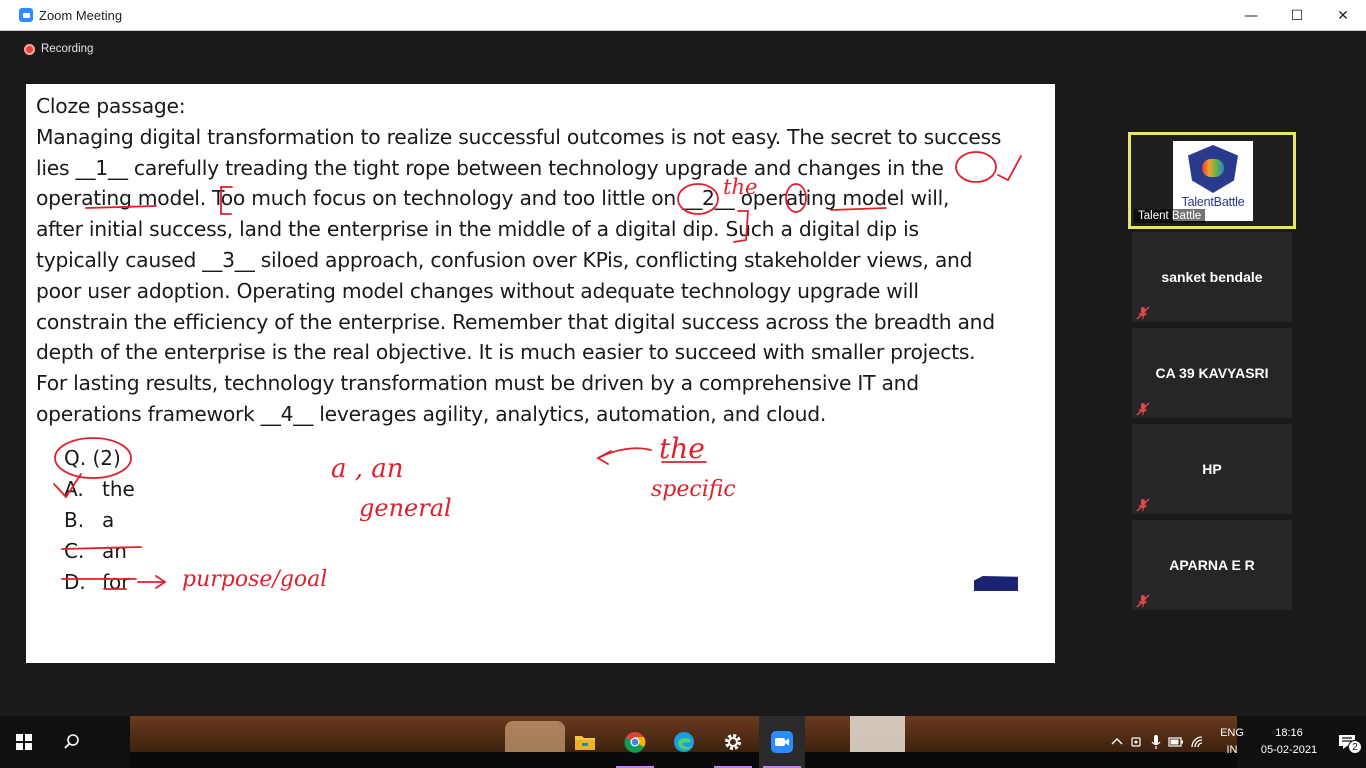  I want to click on zoom-app-icon, so click(26, 15).